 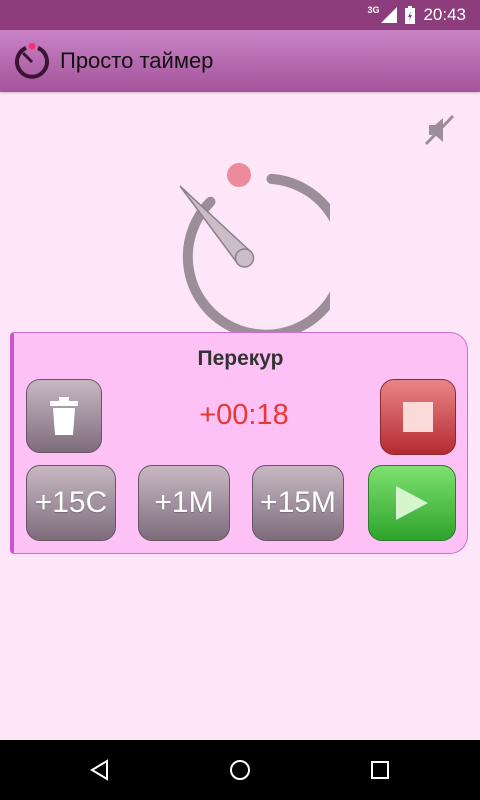 What do you see at coordinates (244, 415) in the screenshot?
I see `elapsed-time: +00:18` at bounding box center [244, 415].